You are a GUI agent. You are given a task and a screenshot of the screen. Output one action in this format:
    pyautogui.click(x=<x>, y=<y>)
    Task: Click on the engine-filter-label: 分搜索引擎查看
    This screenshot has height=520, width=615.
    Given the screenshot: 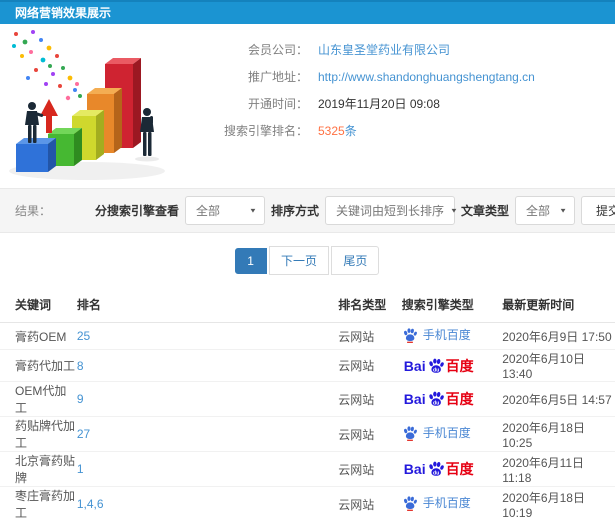 What is the action you would take?
    pyautogui.click(x=136, y=211)
    